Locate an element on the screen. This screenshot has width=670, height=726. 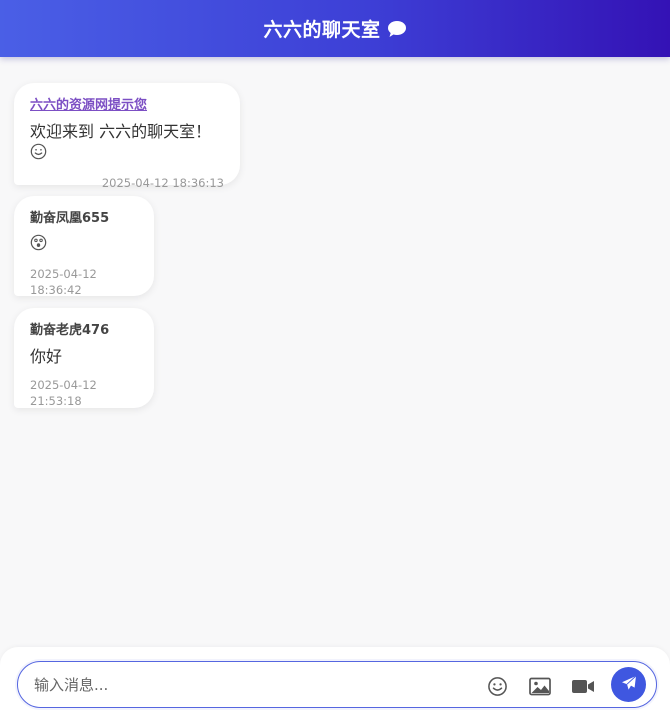
video-icon is located at coordinates (583, 686).